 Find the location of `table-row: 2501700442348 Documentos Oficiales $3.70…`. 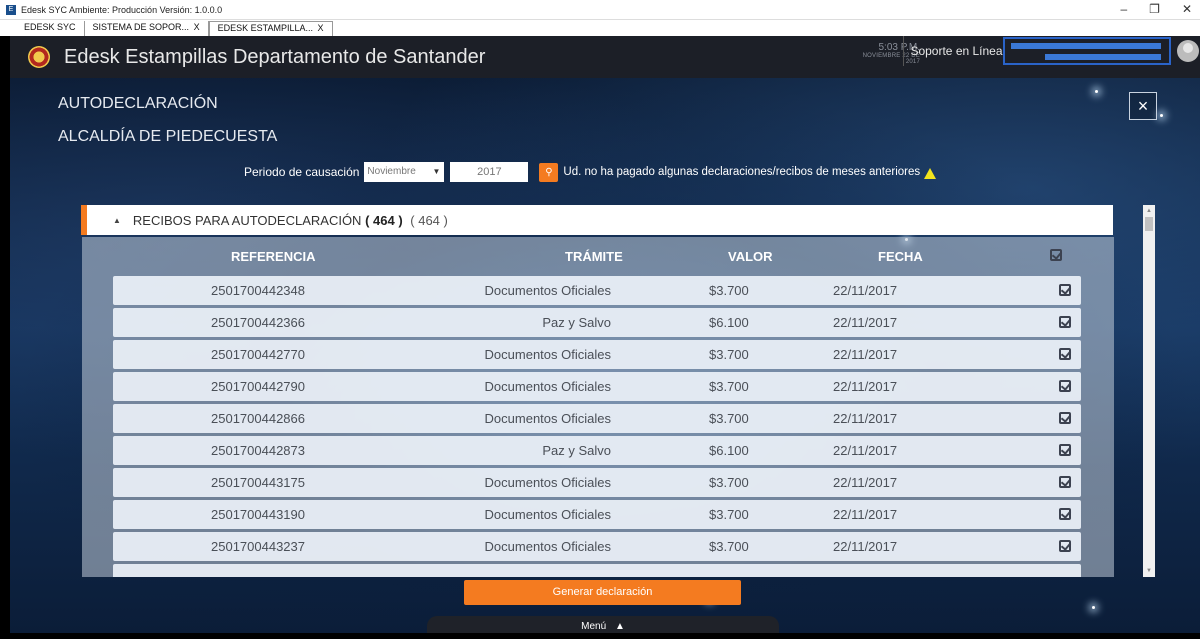

table-row: 2501700442348 Documentos Oficiales $3.70… is located at coordinates (597, 290).